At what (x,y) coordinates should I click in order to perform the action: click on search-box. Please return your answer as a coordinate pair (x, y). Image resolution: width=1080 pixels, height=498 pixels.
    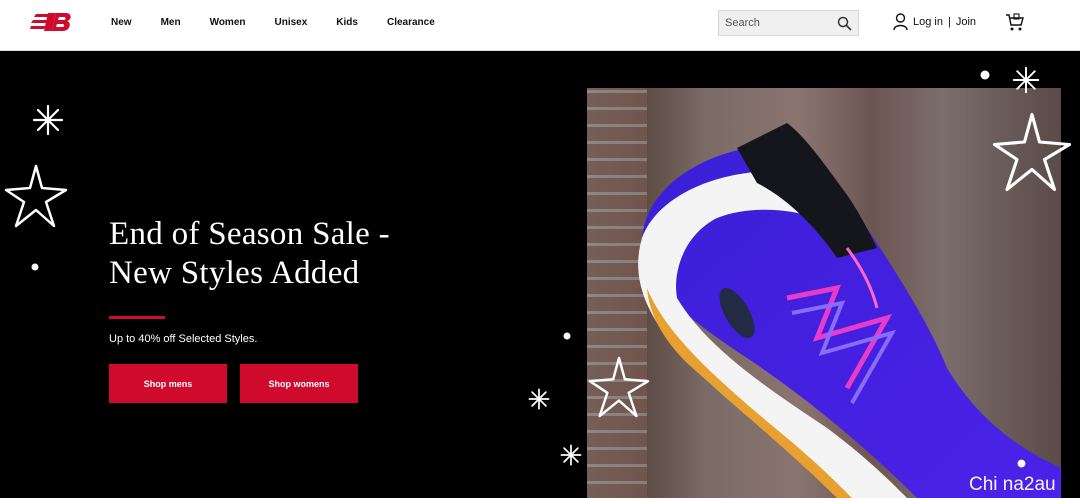
    Looking at the image, I should click on (788, 23).